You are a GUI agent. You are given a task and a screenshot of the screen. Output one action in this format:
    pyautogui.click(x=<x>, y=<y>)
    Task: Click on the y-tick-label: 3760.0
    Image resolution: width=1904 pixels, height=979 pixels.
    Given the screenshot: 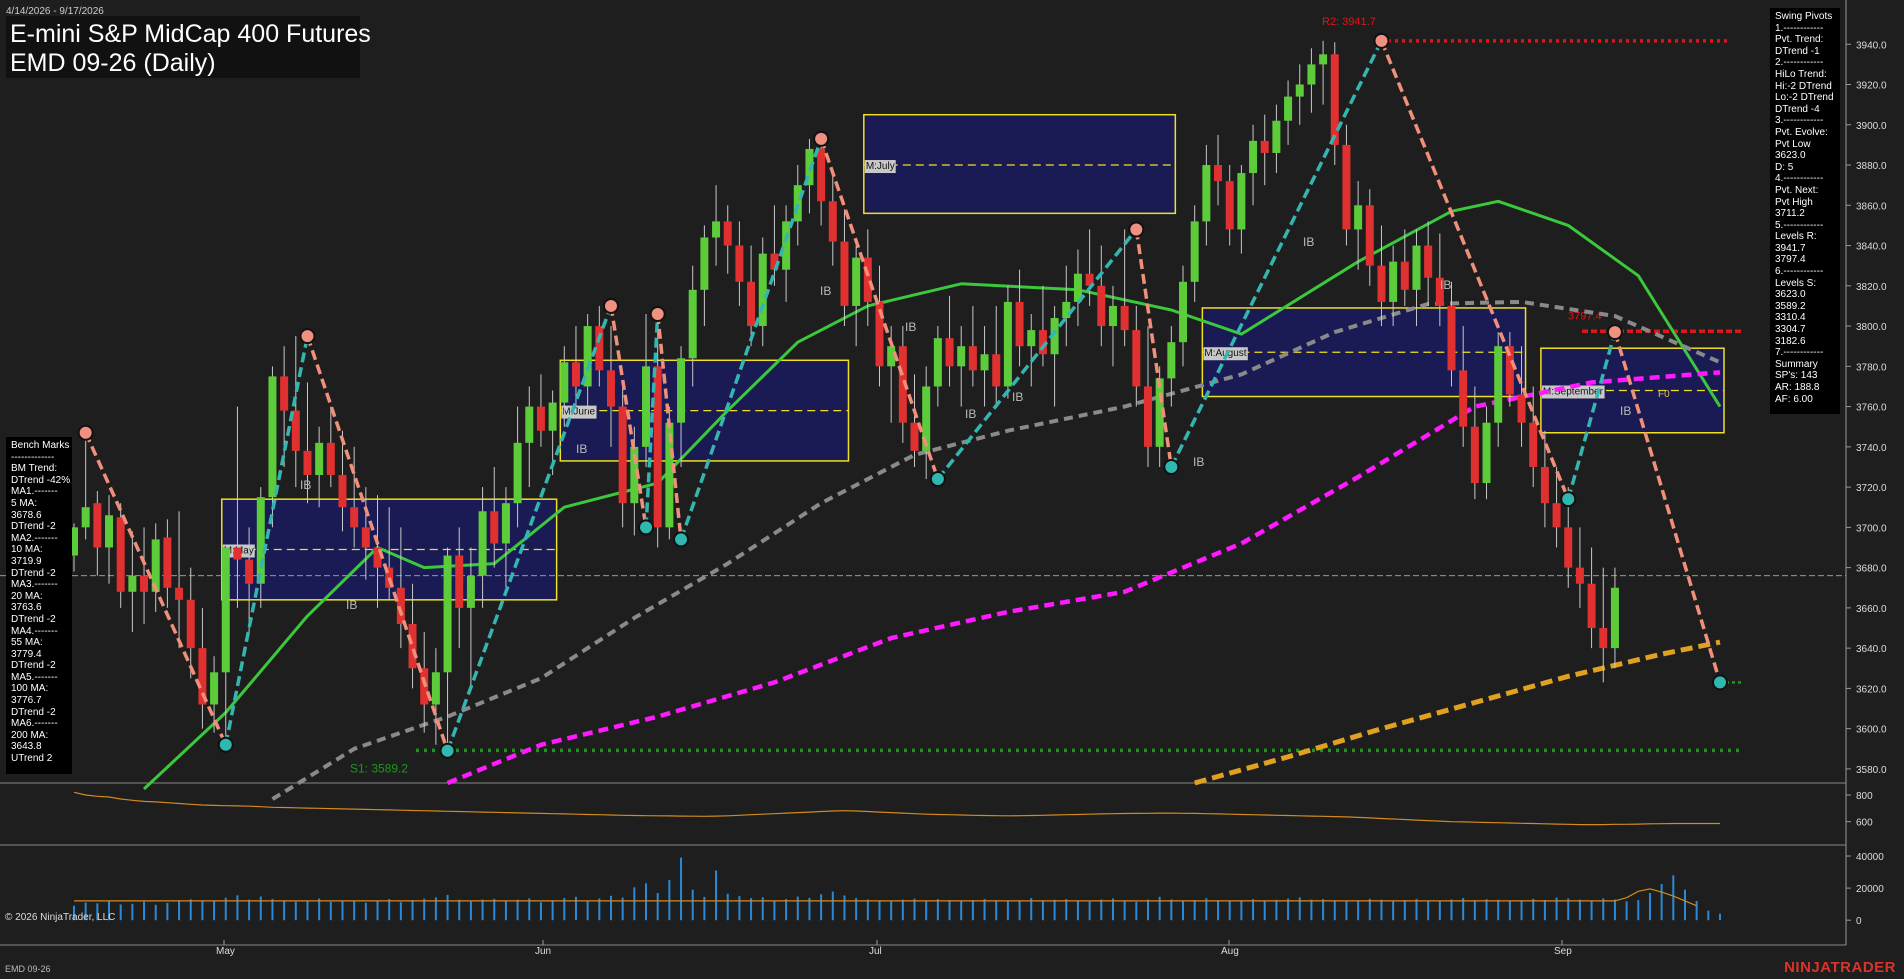 What is the action you would take?
    pyautogui.click(x=1871, y=408)
    